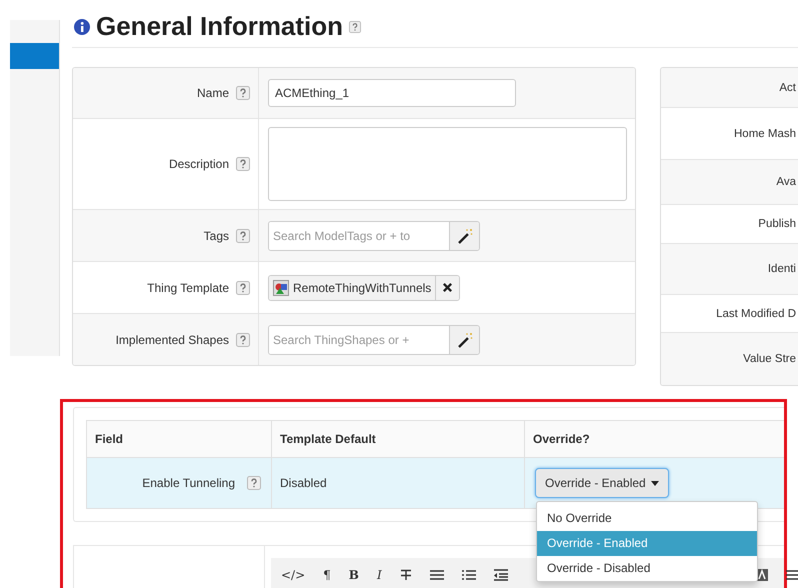 This screenshot has height=588, width=798. Describe the element at coordinates (602, 483) in the screenshot. I see `override-dropdown: Override - Enabled` at that location.